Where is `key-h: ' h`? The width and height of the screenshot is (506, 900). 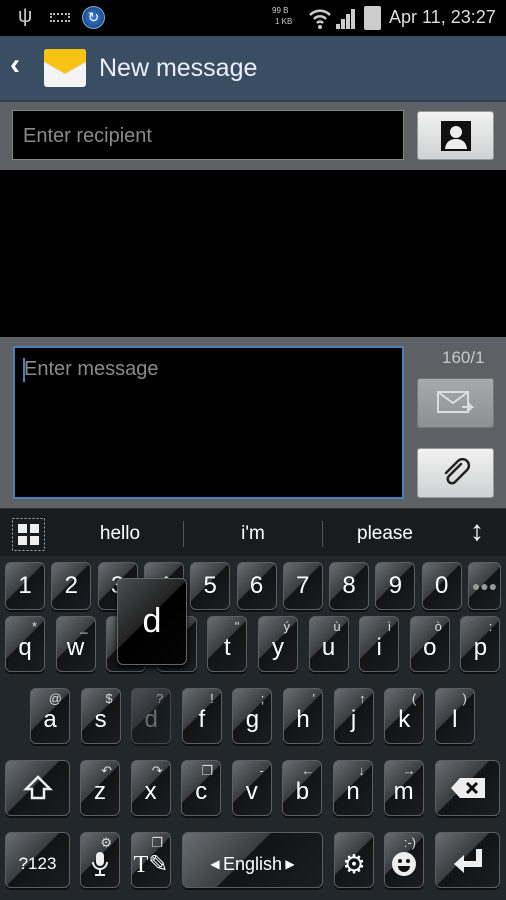 key-h: ' h is located at coordinates (303, 716).